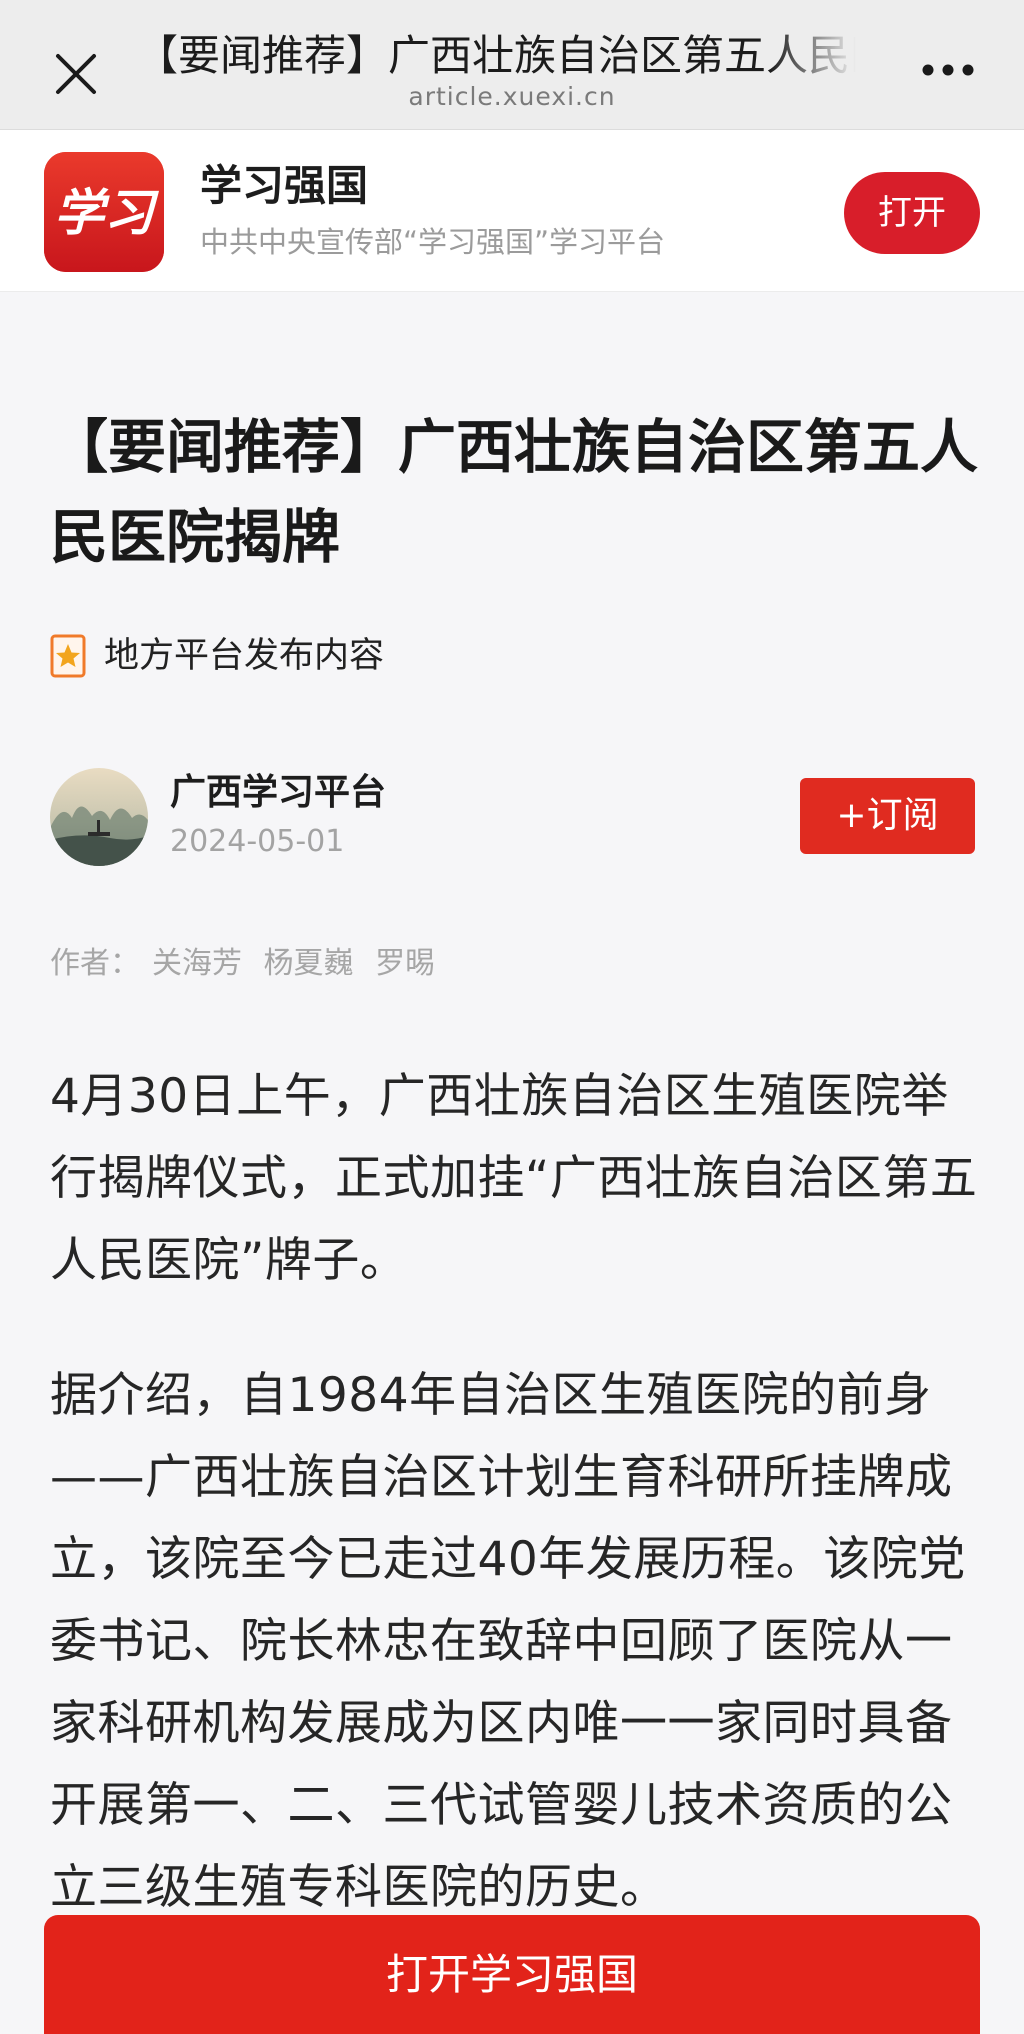  Describe the element at coordinates (284, 185) in the screenshot. I see `app-name: 学习强国` at that location.